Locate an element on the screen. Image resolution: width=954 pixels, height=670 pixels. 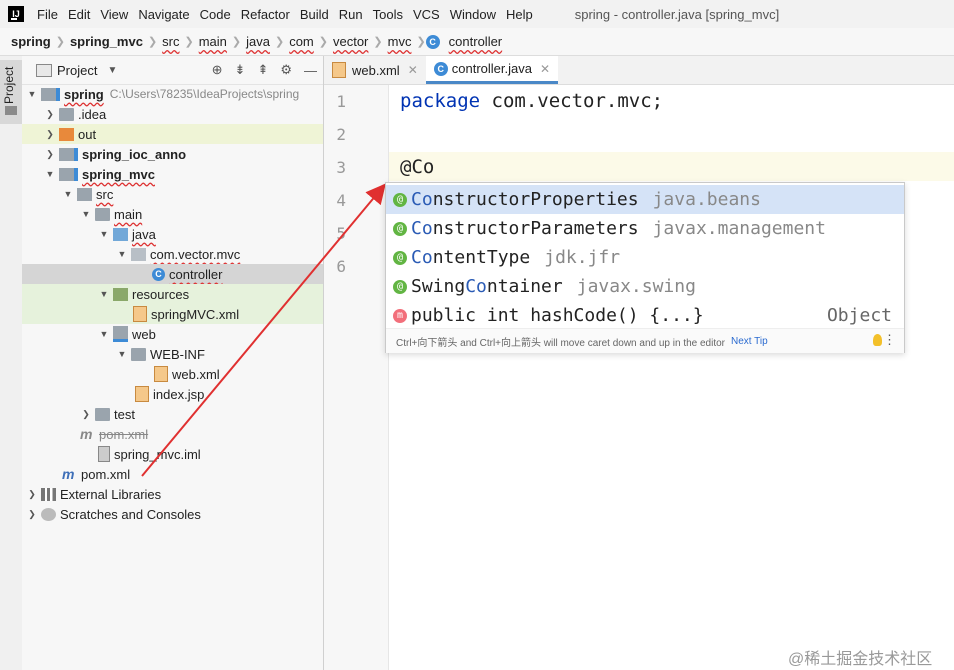
tree-item: ▼ spring_mvc is located at coordinates (172, 174).